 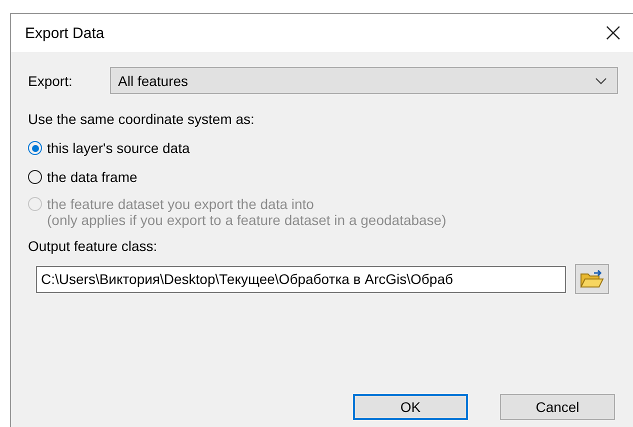 What do you see at coordinates (64, 33) in the screenshot?
I see `window-title: Export Data` at bounding box center [64, 33].